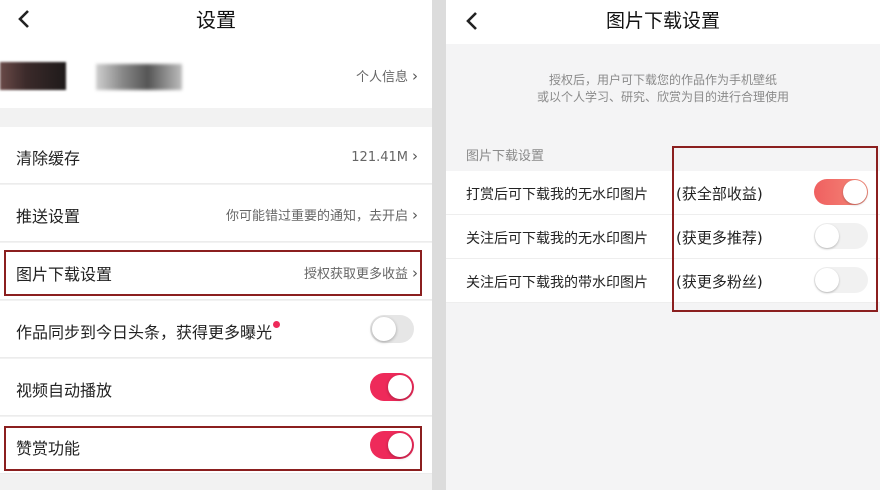 This screenshot has width=880, height=490. I want to click on page-title: 设置, so click(216, 20).